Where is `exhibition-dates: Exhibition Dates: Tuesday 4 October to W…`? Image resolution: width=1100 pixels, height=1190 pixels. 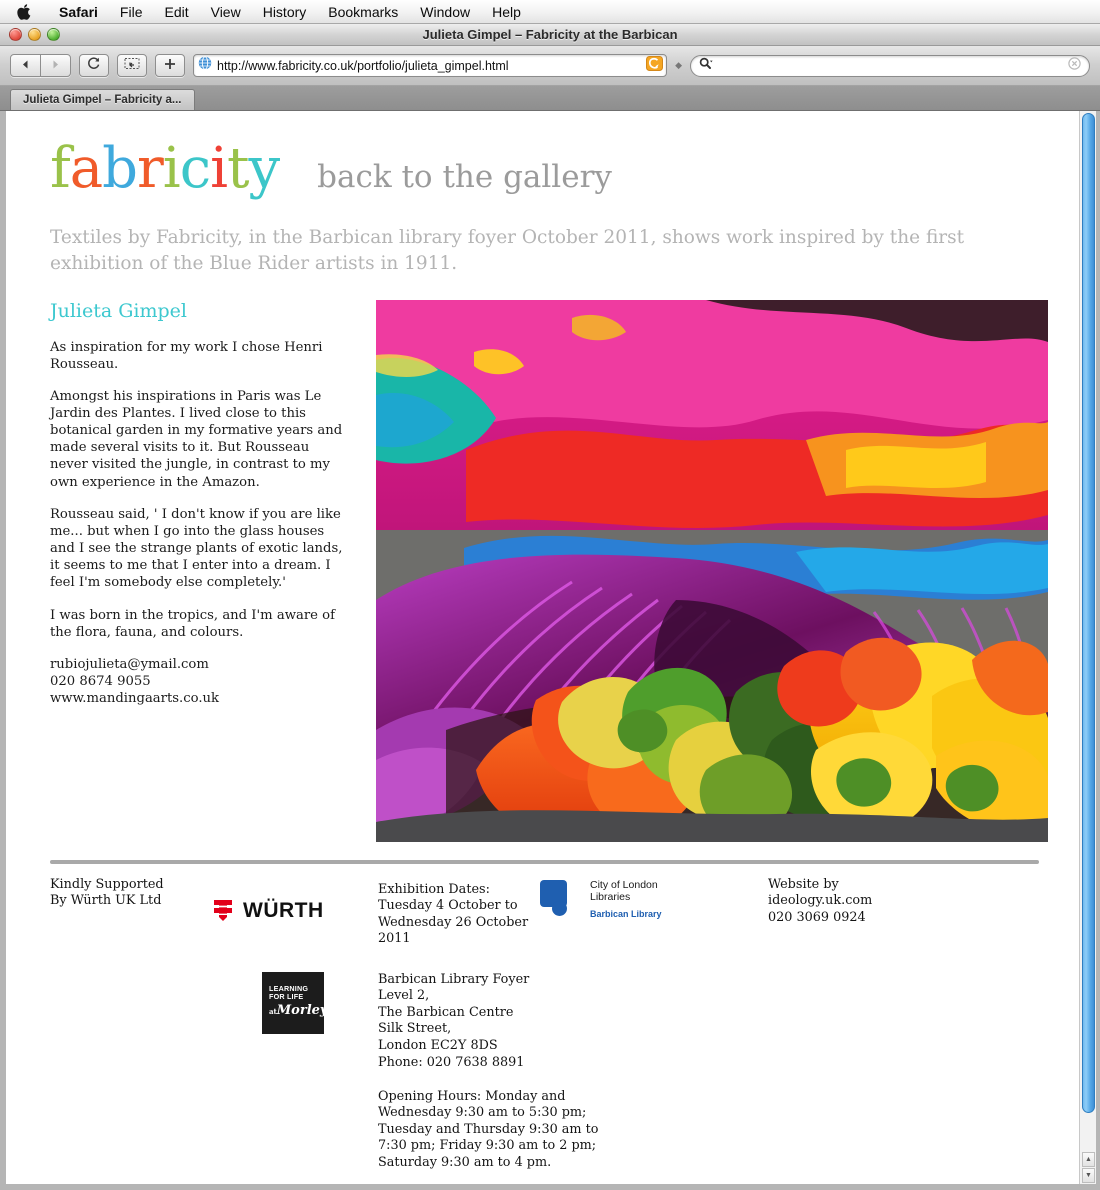 exhibition-dates: Exhibition Dates: Tuesday 4 October to W… is located at coordinates (463, 915).